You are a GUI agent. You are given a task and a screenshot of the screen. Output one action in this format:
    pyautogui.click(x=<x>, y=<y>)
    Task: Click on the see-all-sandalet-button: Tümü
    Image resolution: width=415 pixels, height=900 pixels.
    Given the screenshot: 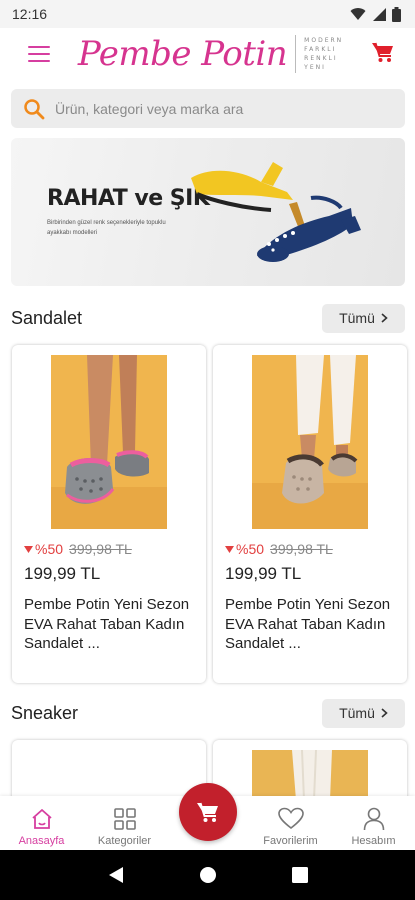 What is the action you would take?
    pyautogui.click(x=363, y=318)
    